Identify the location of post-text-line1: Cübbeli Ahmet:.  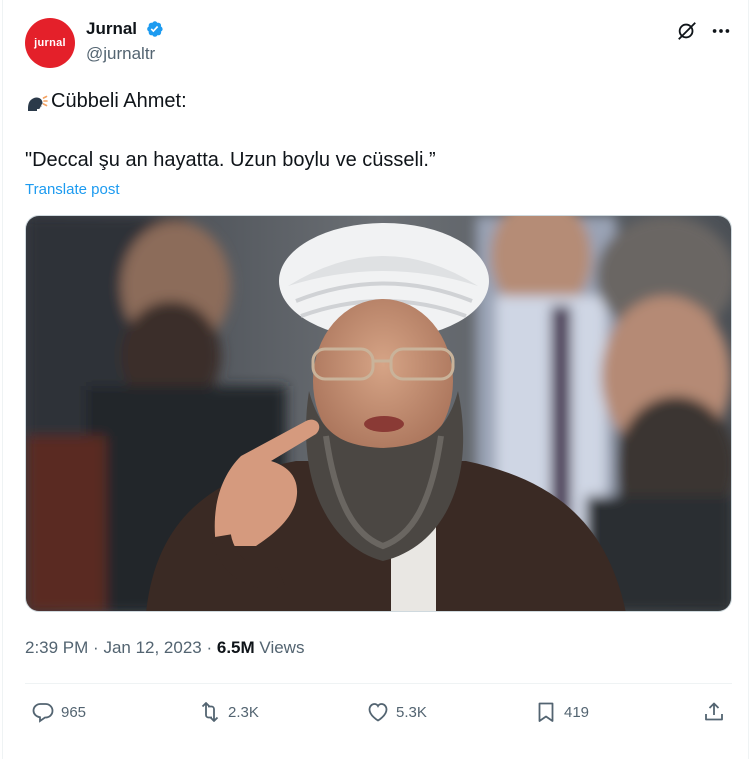
(106, 101).